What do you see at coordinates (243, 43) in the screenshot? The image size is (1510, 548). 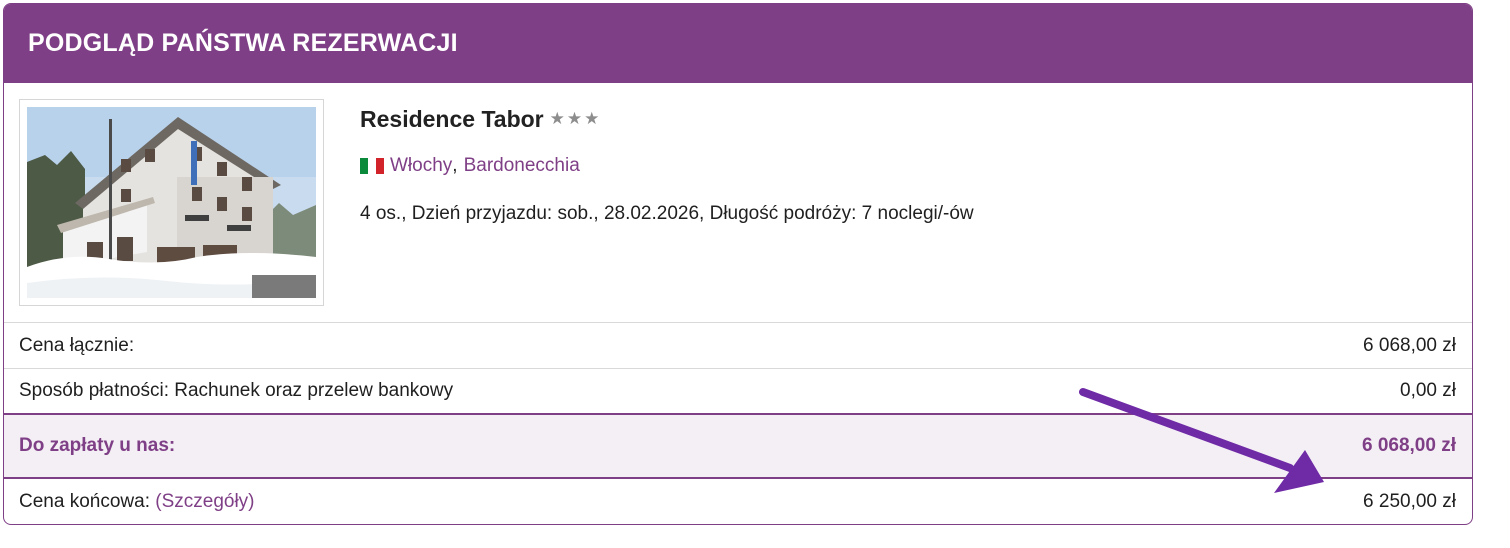 I see `page-title: PODGLĄD PAŃSTWA REZERWACJI` at bounding box center [243, 43].